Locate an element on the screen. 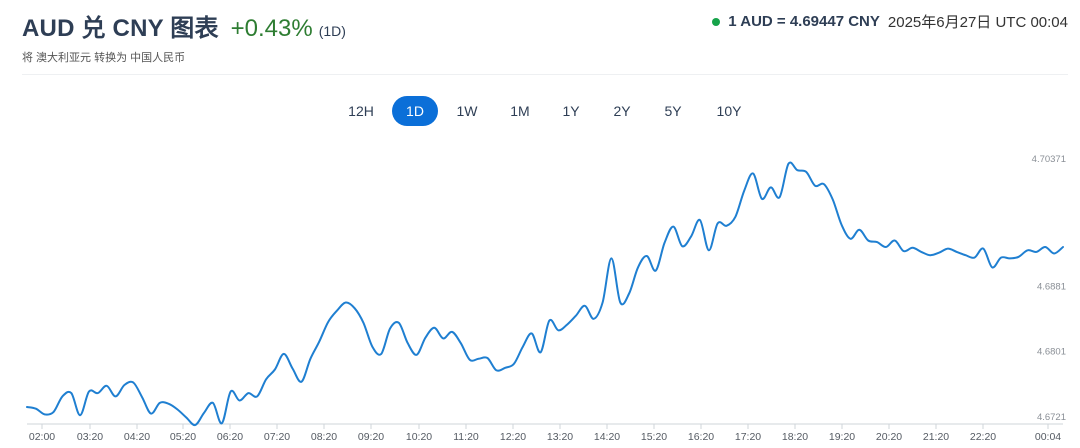 The height and width of the screenshot is (448, 1080). x-tick-label: 17:20 is located at coordinates (748, 437).